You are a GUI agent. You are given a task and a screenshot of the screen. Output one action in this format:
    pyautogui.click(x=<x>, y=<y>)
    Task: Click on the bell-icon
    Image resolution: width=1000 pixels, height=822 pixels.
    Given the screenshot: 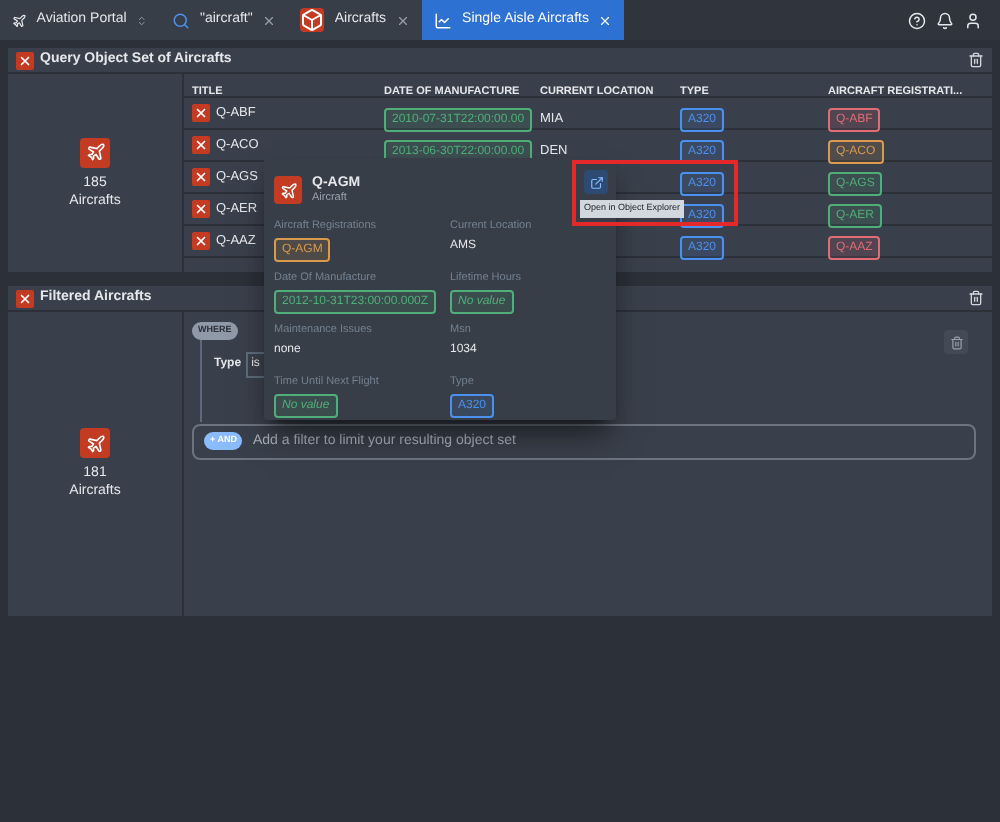 What is the action you would take?
    pyautogui.click(x=945, y=20)
    